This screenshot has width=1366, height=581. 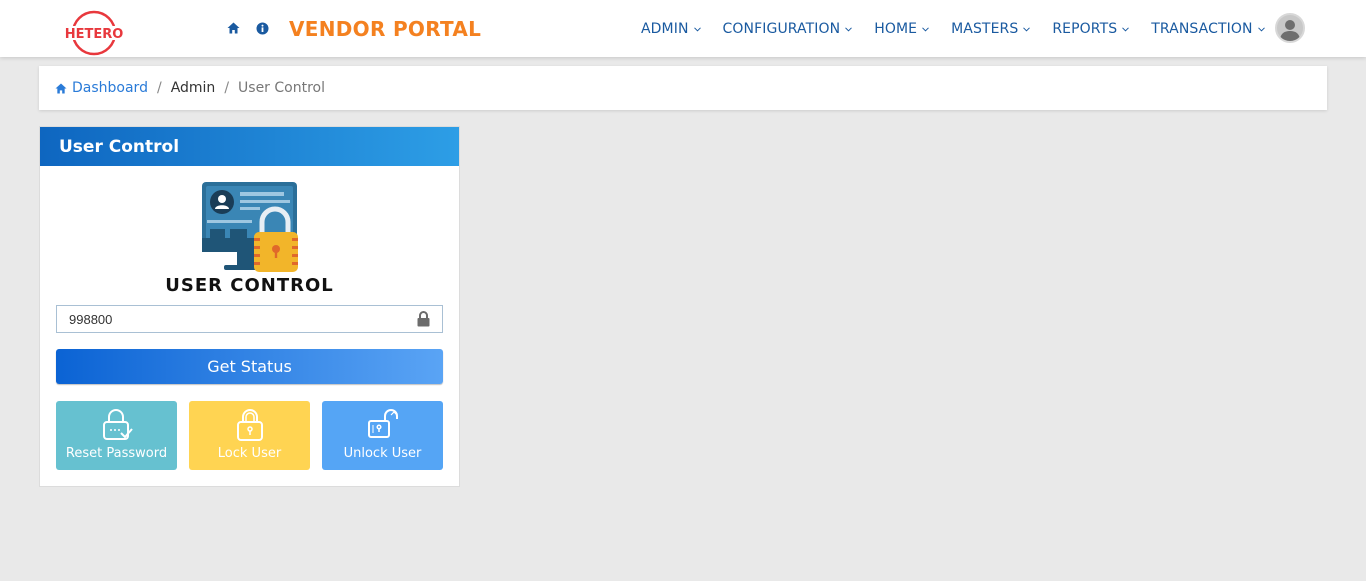 I want to click on breadcrumb-dashboard-label: Dashboard, so click(x=110, y=88).